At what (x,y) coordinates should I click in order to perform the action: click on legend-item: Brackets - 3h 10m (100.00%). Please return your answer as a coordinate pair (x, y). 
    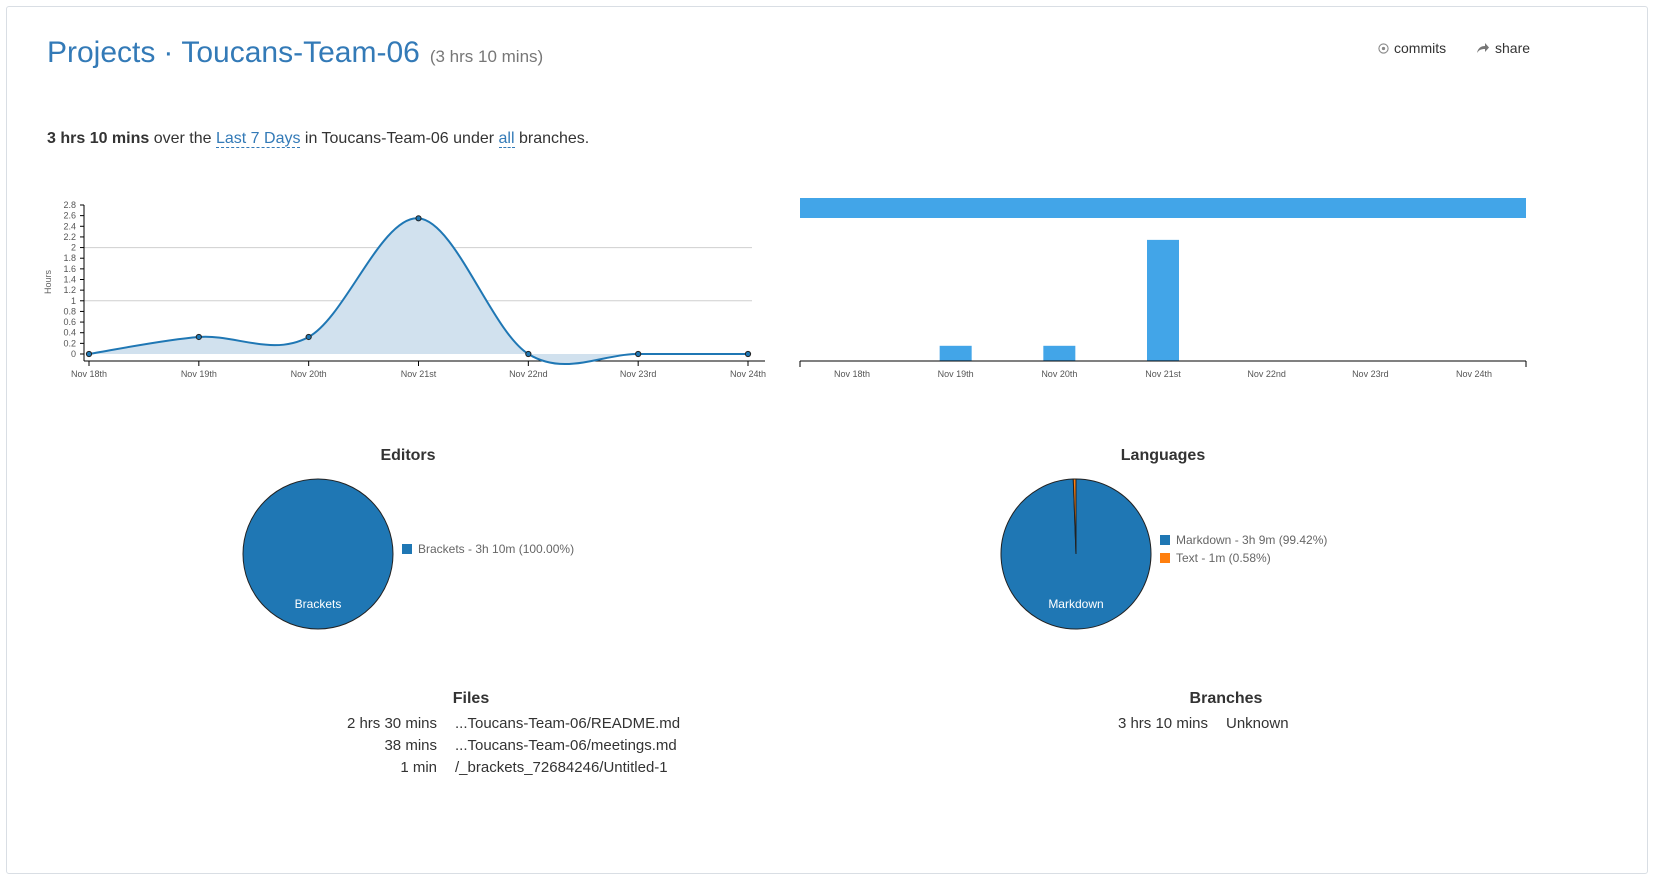
    Looking at the image, I should click on (488, 549).